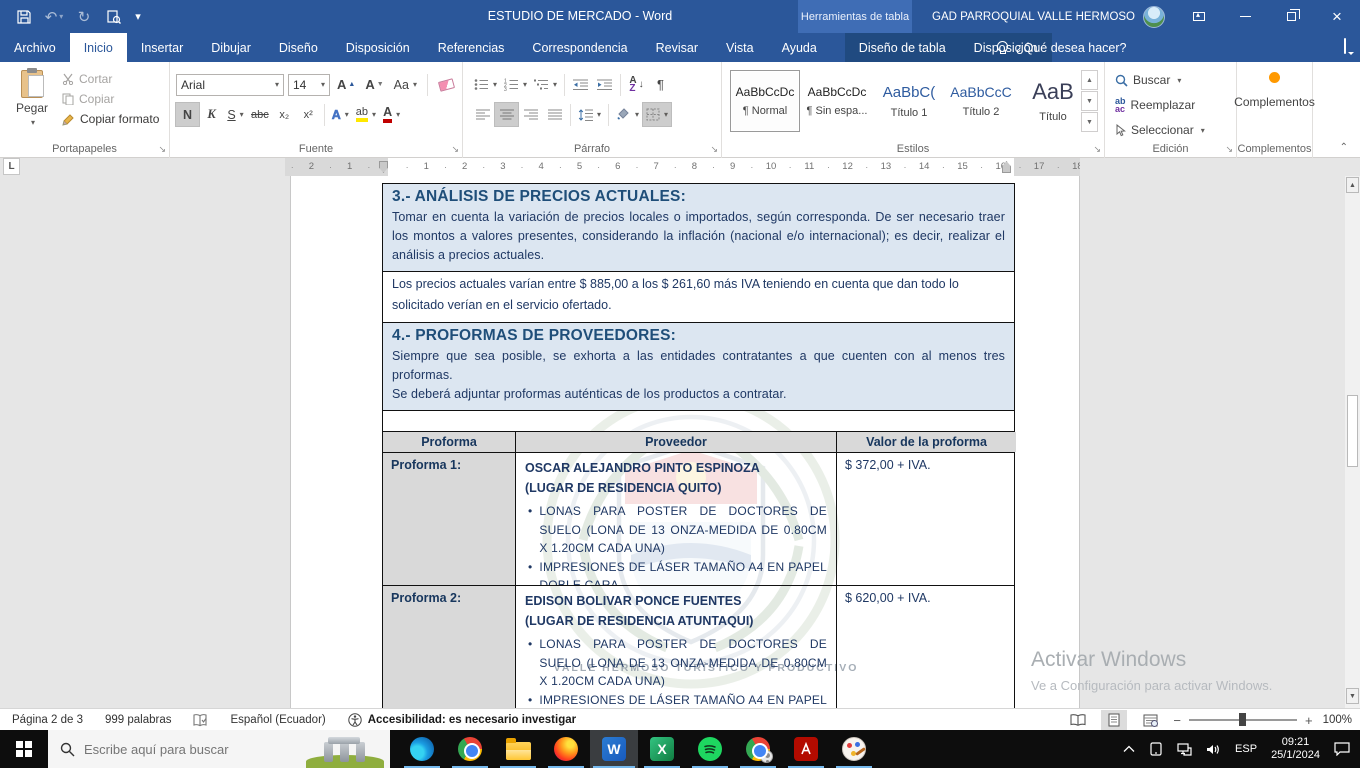 The image size is (1360, 768). I want to click on tray-clock: 09:21 25/1/2024, so click(1295, 749).